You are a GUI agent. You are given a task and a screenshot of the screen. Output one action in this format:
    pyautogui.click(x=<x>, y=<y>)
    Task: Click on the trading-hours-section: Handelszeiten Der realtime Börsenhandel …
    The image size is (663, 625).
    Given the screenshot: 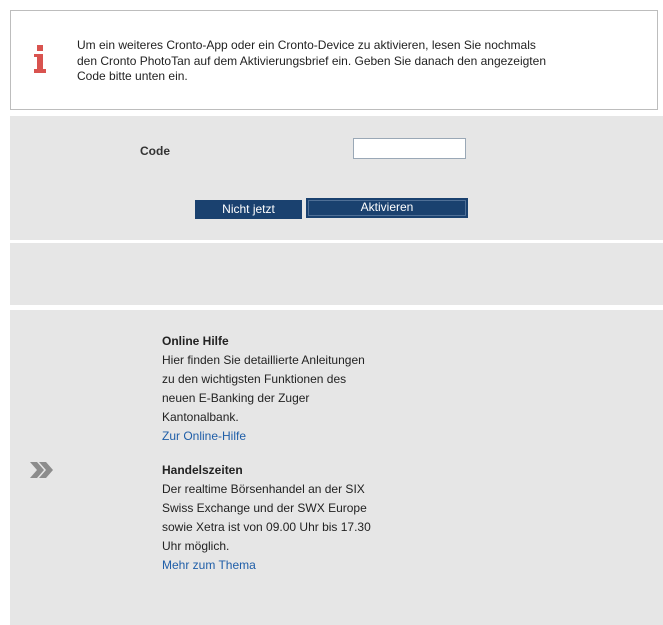 What is the action you would take?
    pyautogui.click(x=284, y=518)
    